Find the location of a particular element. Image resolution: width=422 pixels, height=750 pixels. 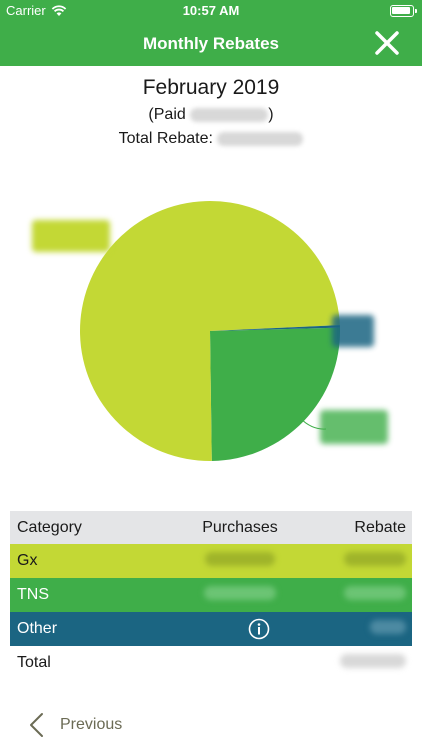

total-rebate-line: Total Rebate: is located at coordinates (211, 139).